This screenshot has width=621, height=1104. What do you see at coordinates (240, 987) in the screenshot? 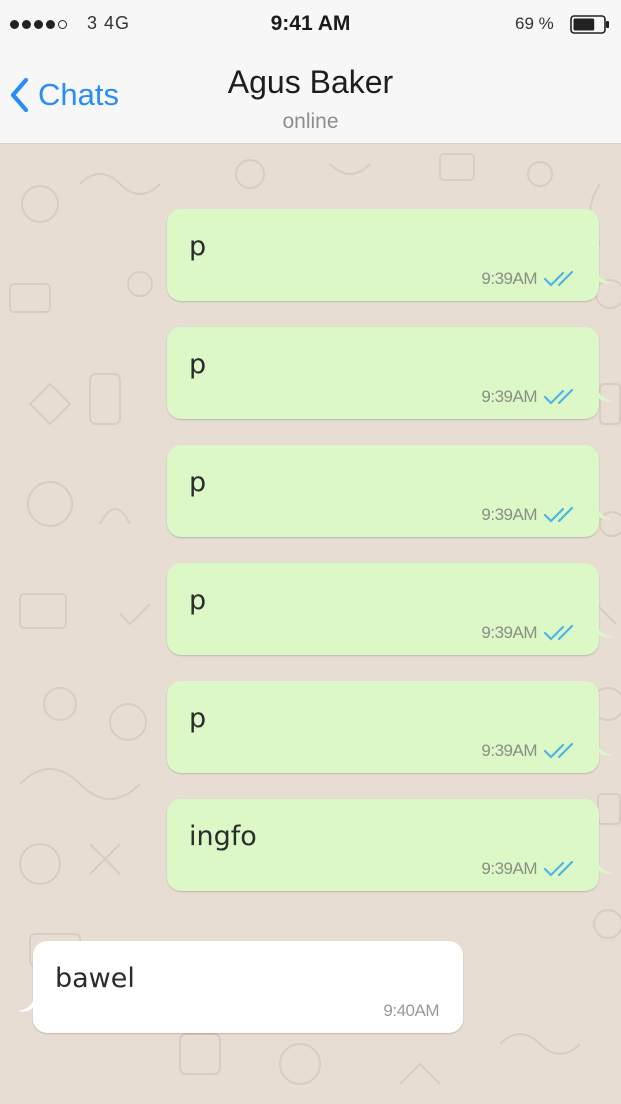
I see `incoming-message-bubble: bawel 9:40AM` at bounding box center [240, 987].